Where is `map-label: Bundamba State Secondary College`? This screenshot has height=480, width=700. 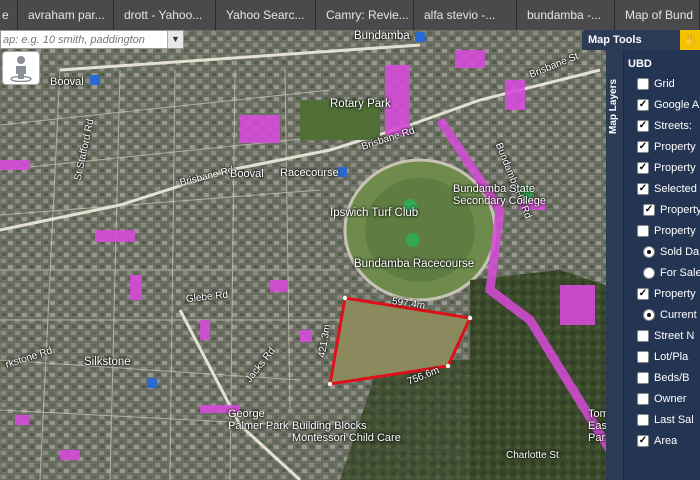 map-label: Bundamba State Secondary College is located at coordinates (499, 195).